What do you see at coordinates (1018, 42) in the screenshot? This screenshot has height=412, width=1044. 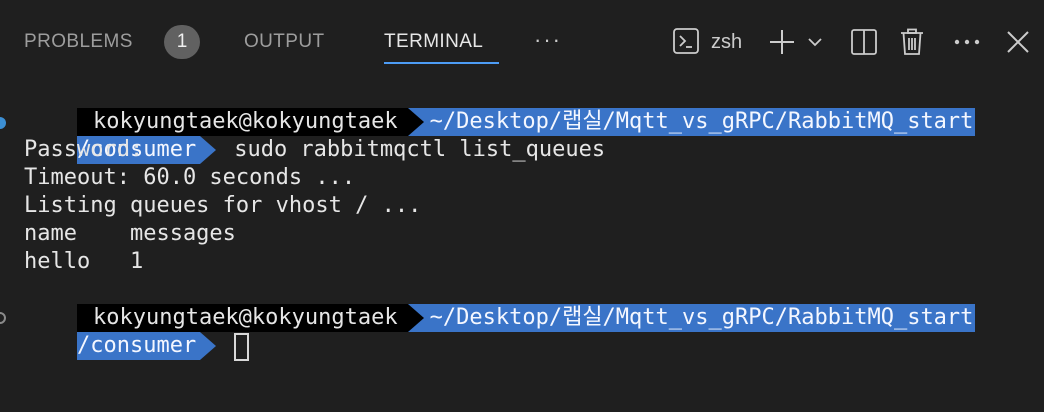 I see `close-icon` at bounding box center [1018, 42].